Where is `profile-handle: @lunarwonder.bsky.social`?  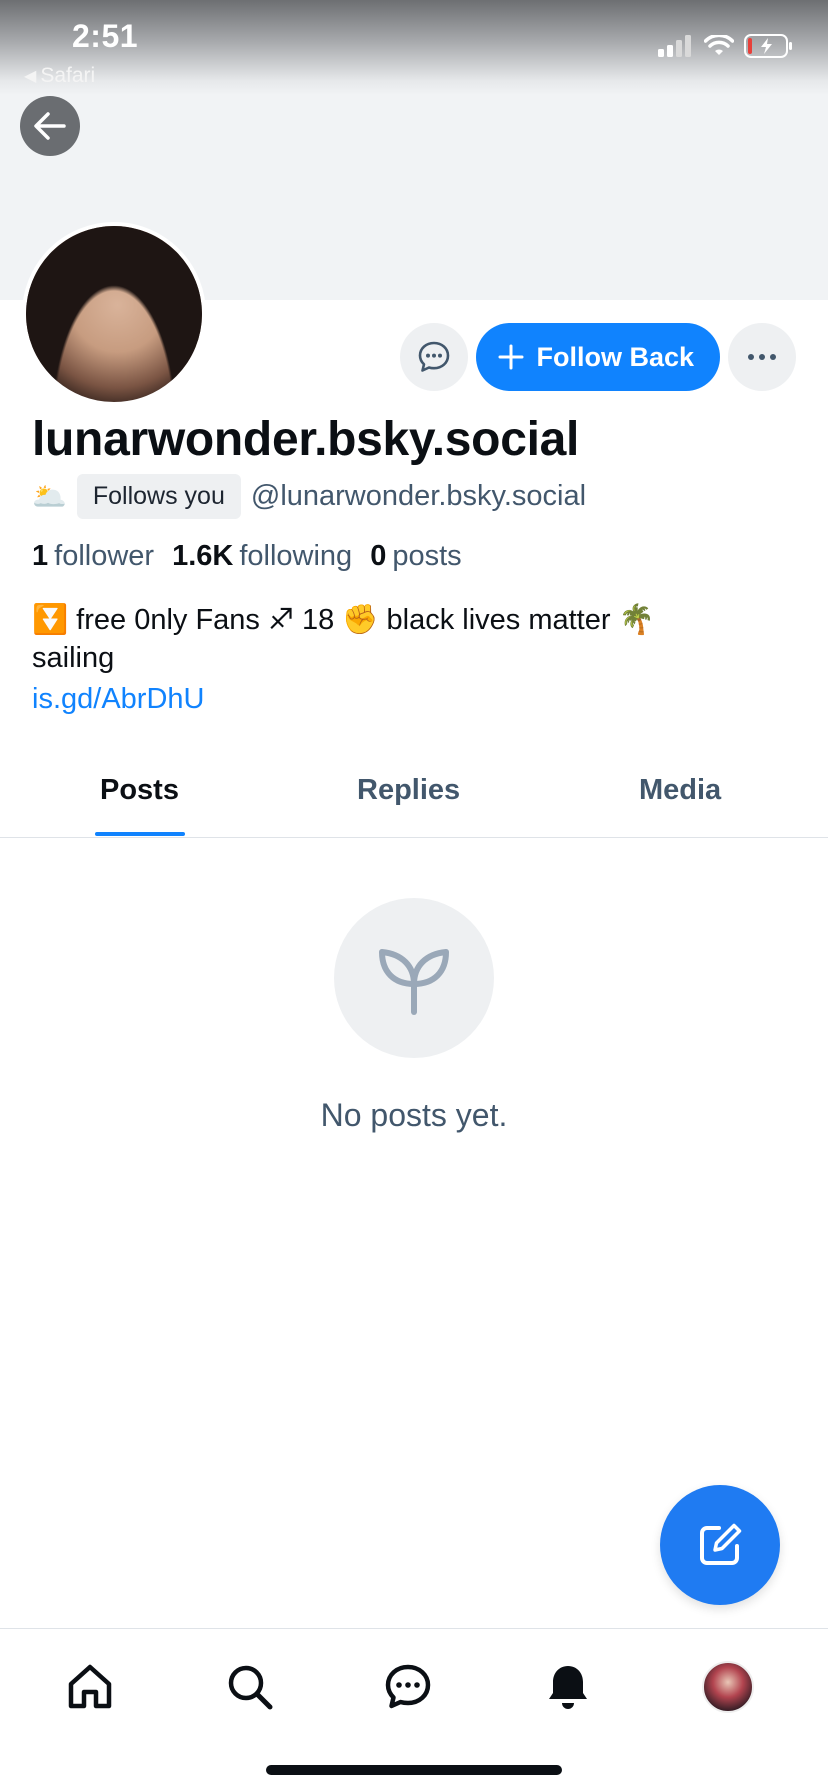 profile-handle: @lunarwonder.bsky.social is located at coordinates (418, 496).